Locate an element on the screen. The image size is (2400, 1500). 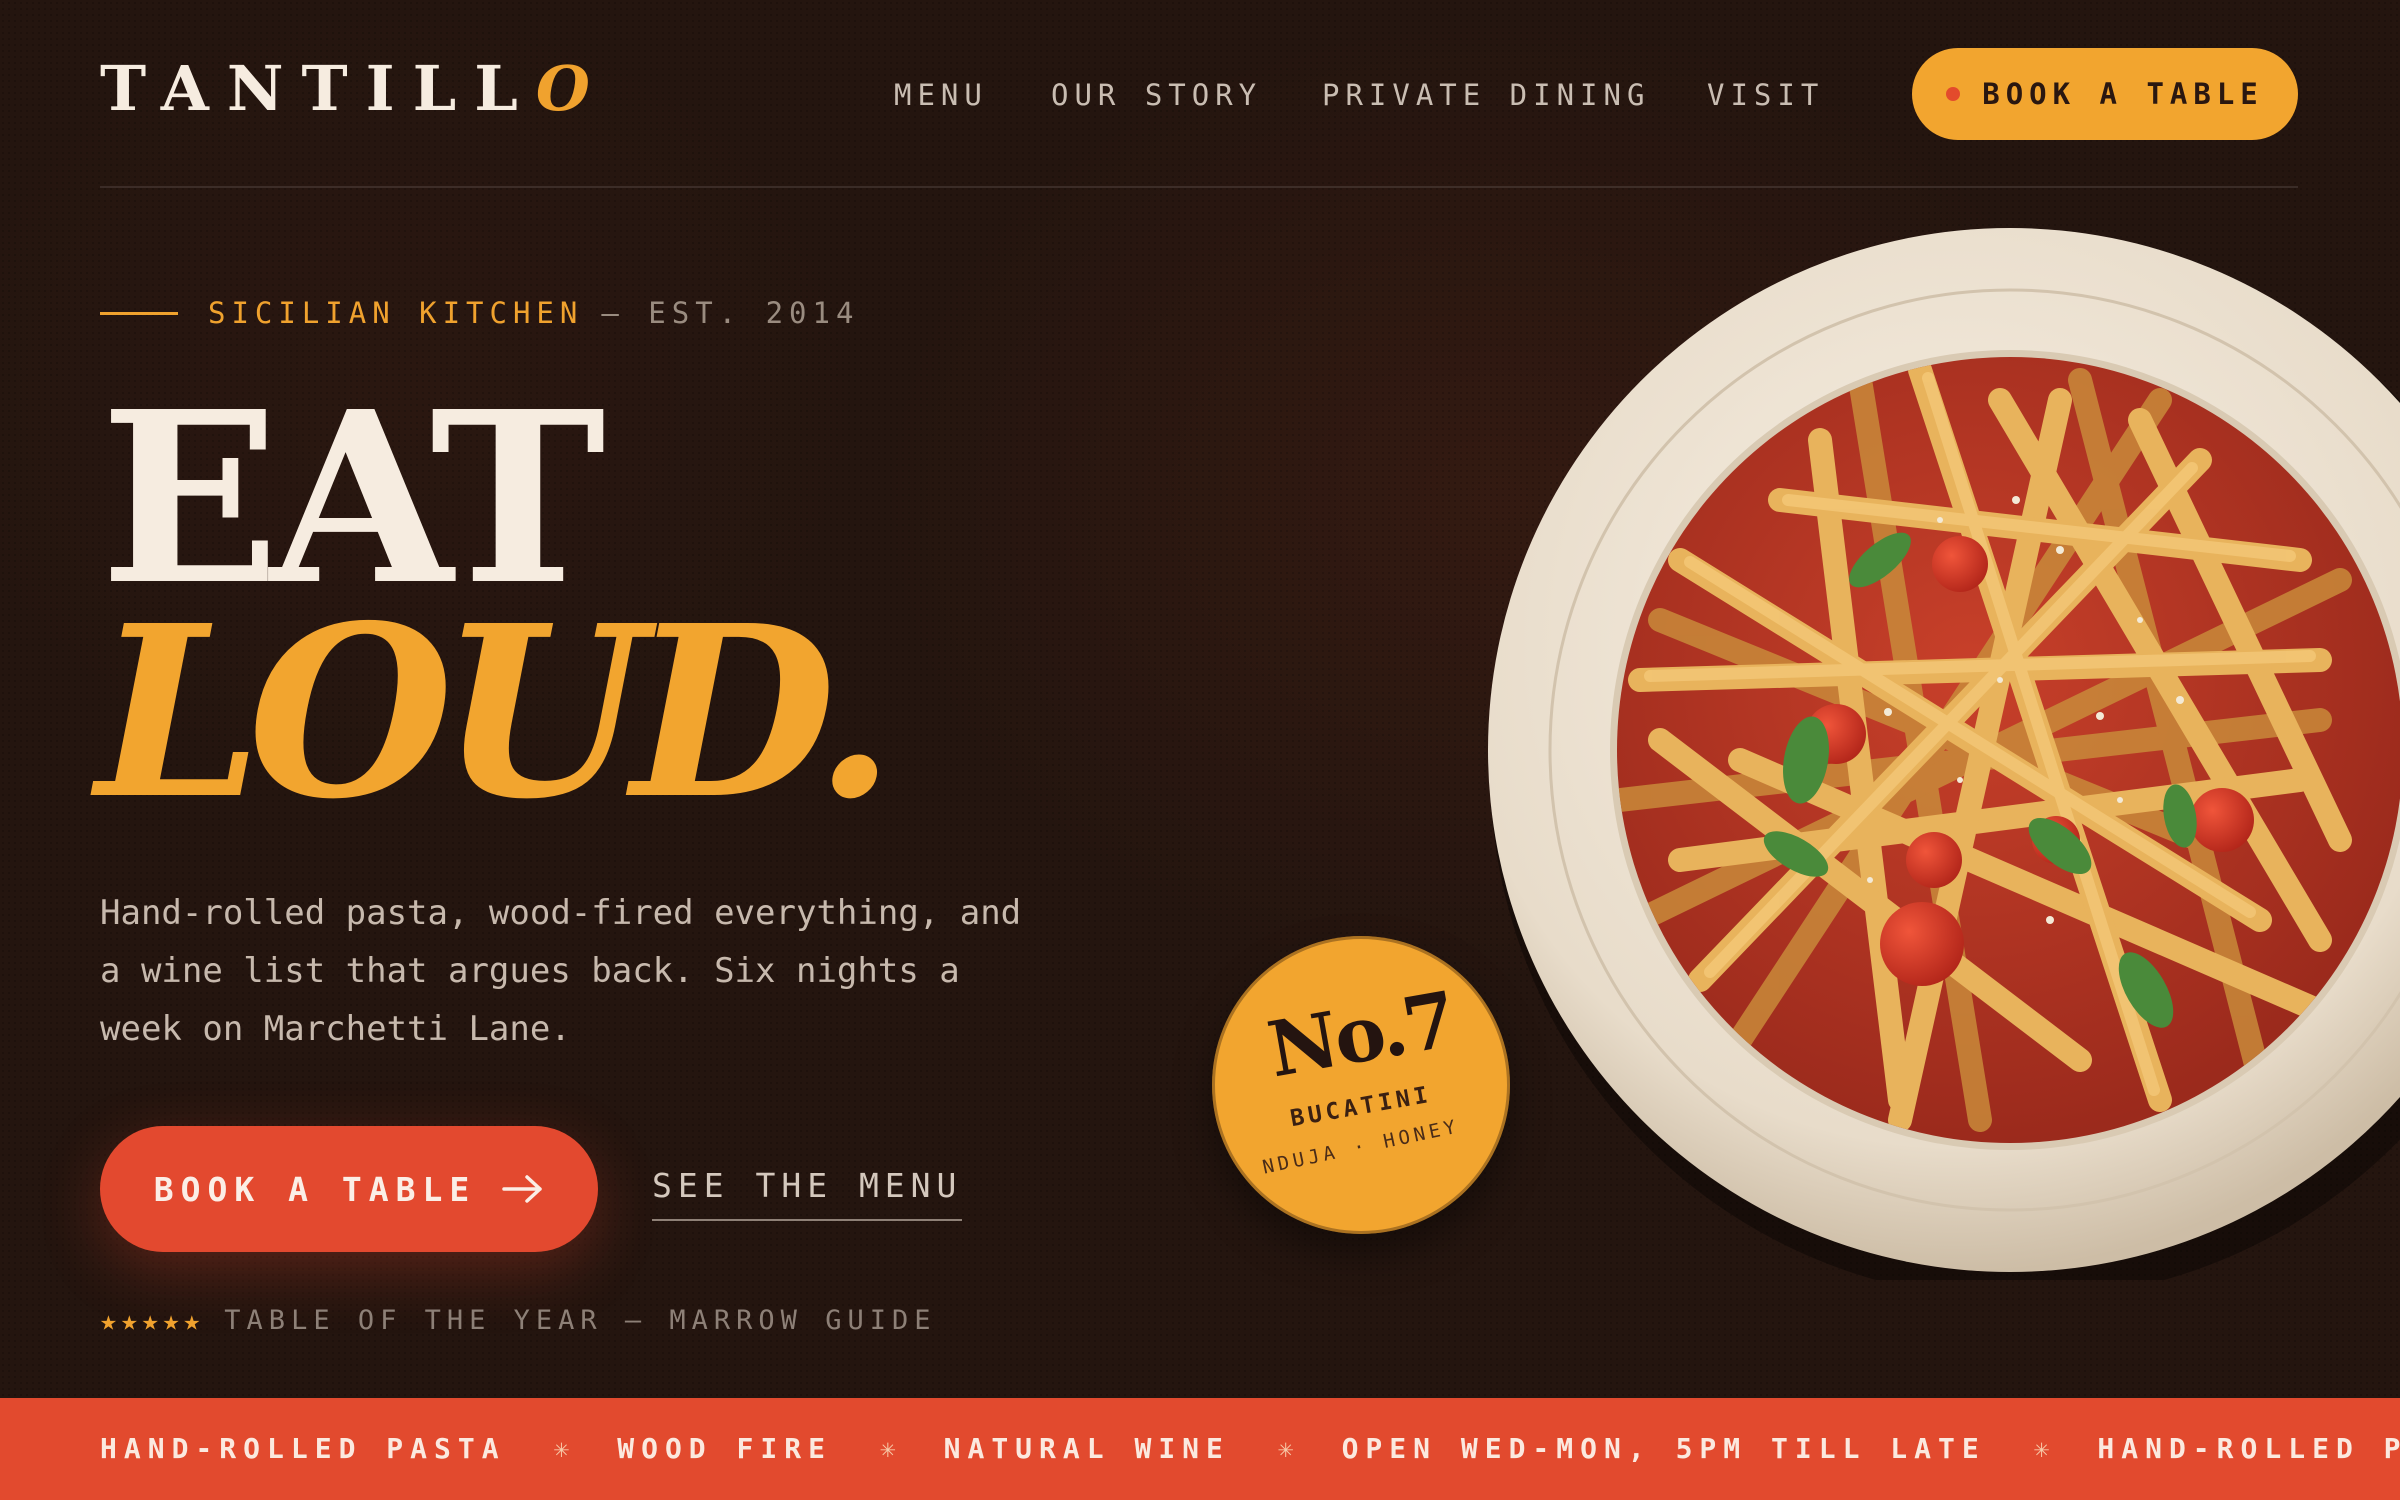
header-divider is located at coordinates (1199, 187).